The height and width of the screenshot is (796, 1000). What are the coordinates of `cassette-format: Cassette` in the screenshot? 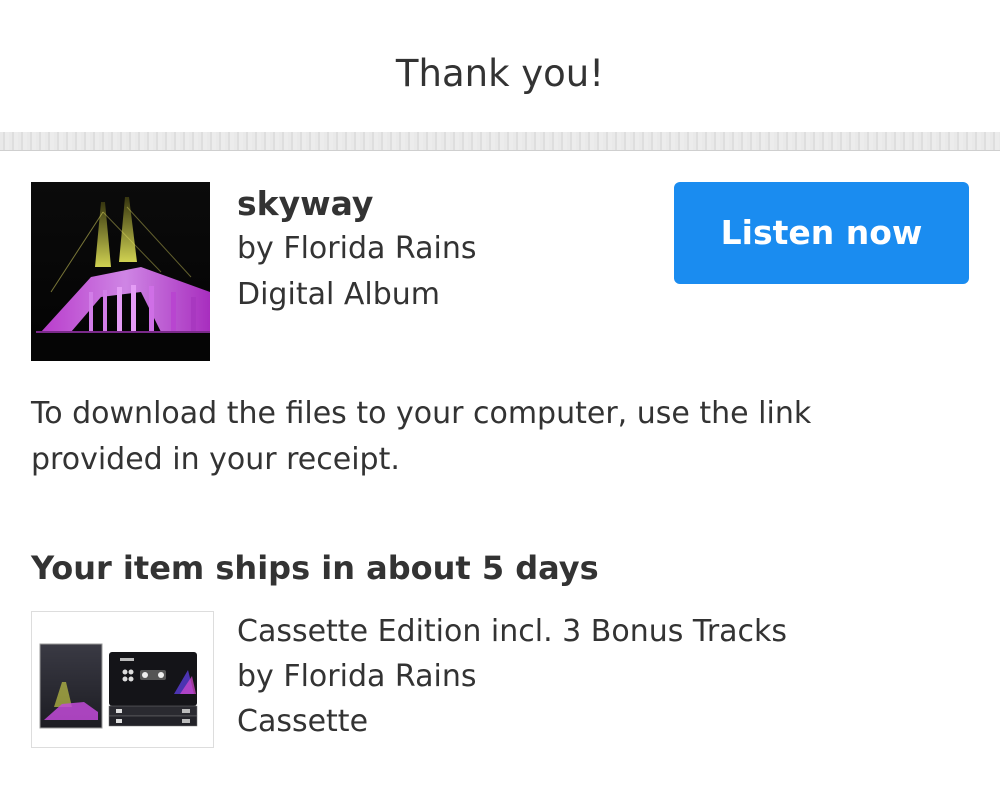 It's located at (303, 721).